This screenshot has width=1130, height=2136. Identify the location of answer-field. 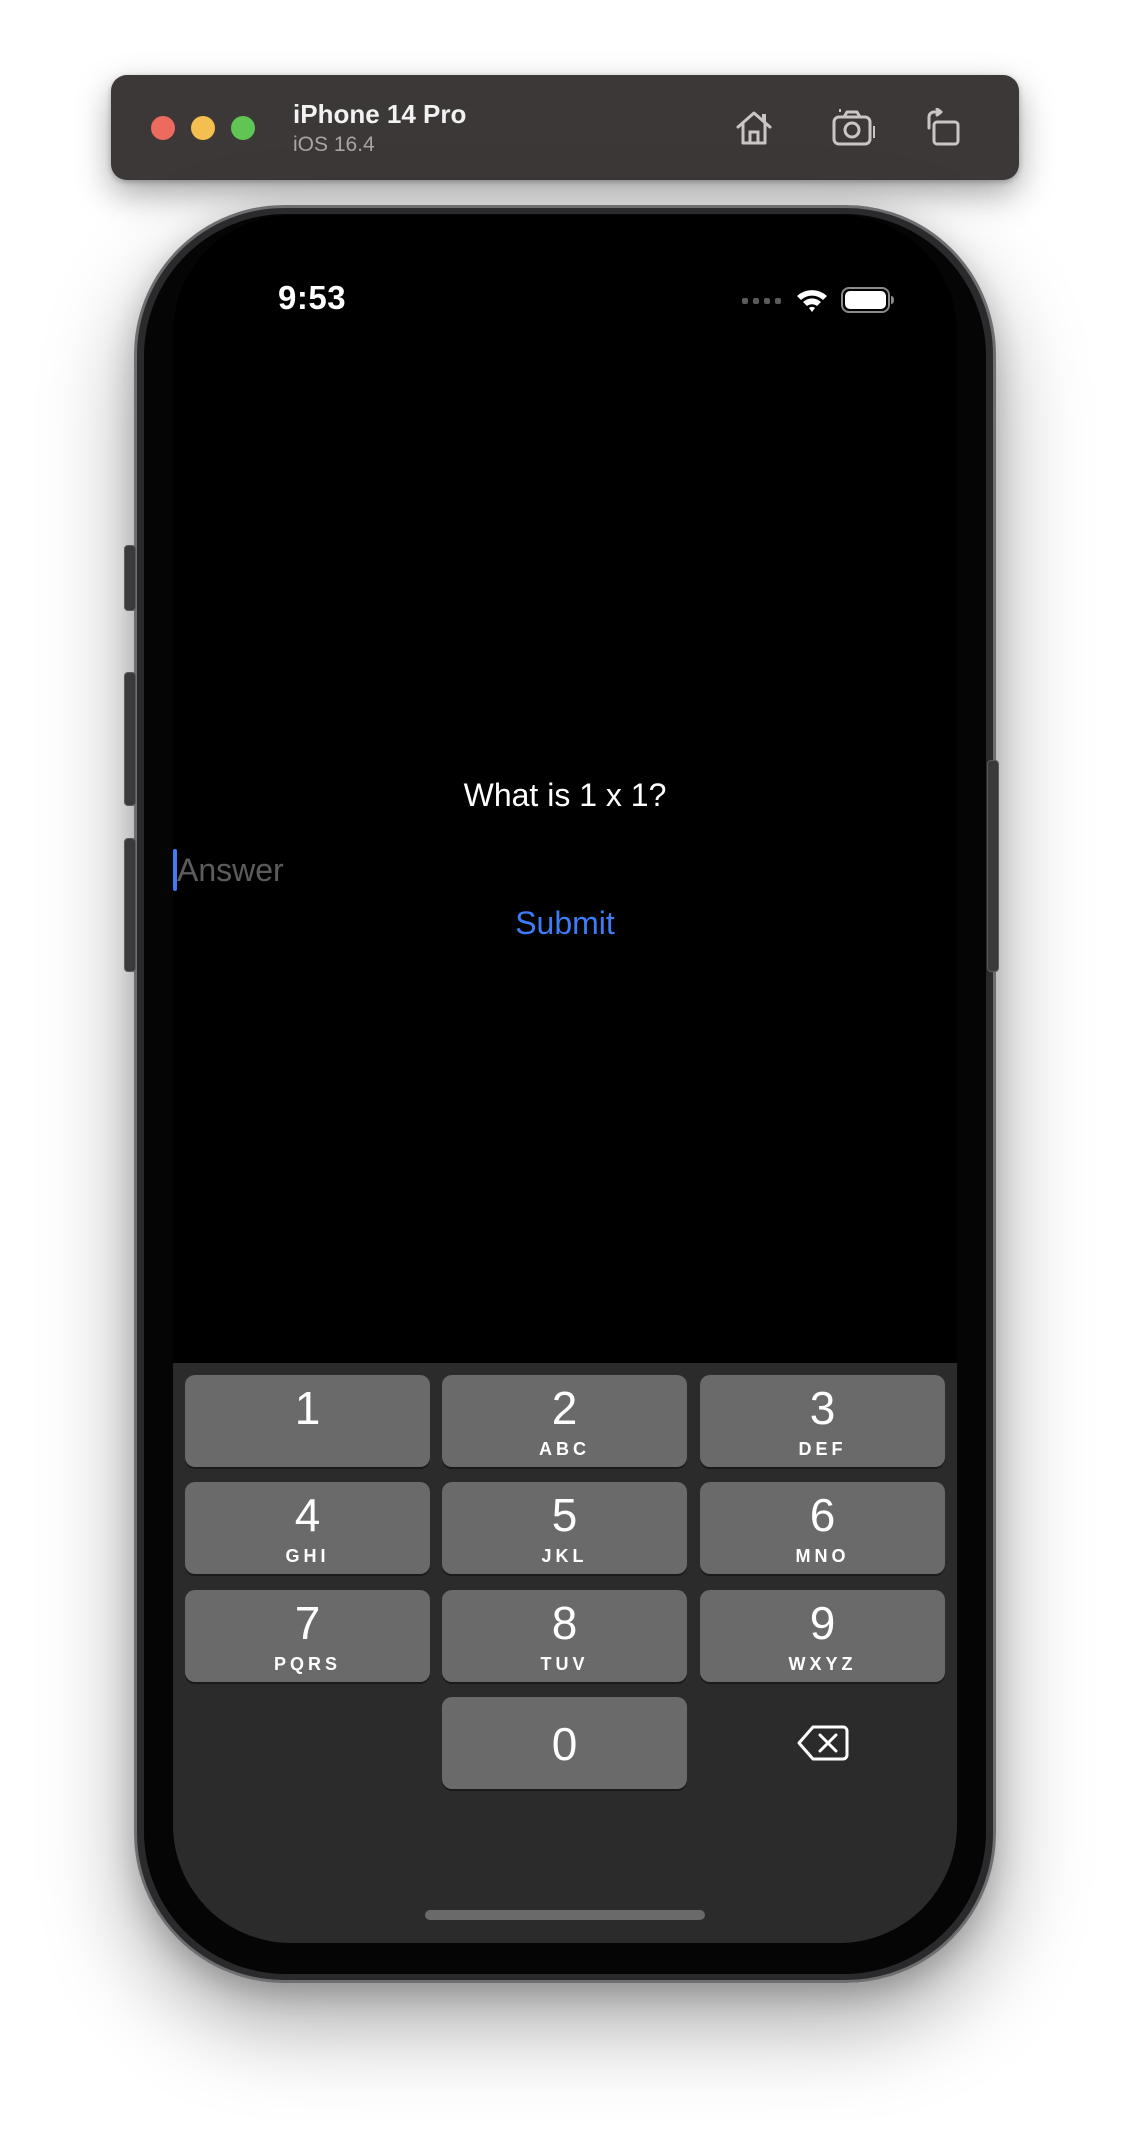
(565, 870).